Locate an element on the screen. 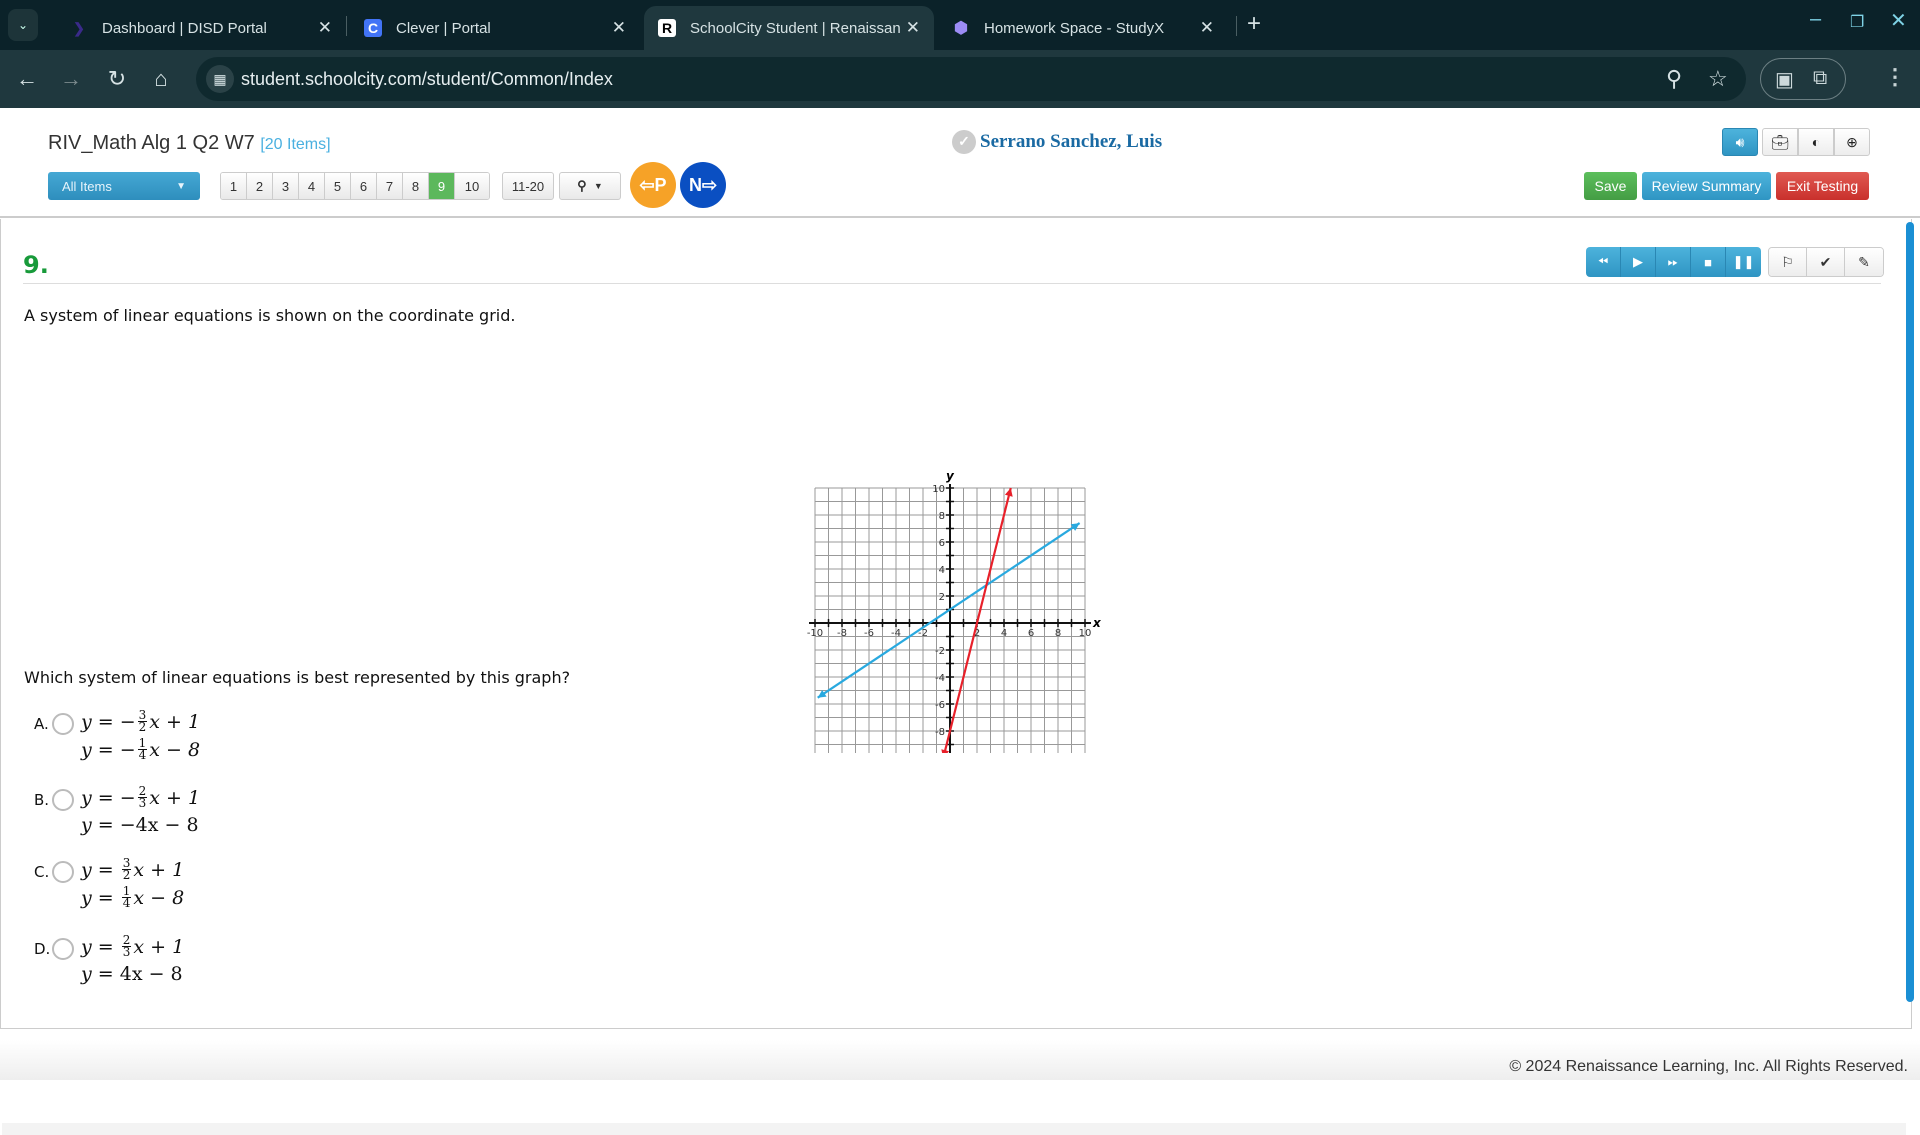 Image resolution: width=1920 pixels, height=1135 pixels. reload-icon: ↻ is located at coordinates (117, 79).